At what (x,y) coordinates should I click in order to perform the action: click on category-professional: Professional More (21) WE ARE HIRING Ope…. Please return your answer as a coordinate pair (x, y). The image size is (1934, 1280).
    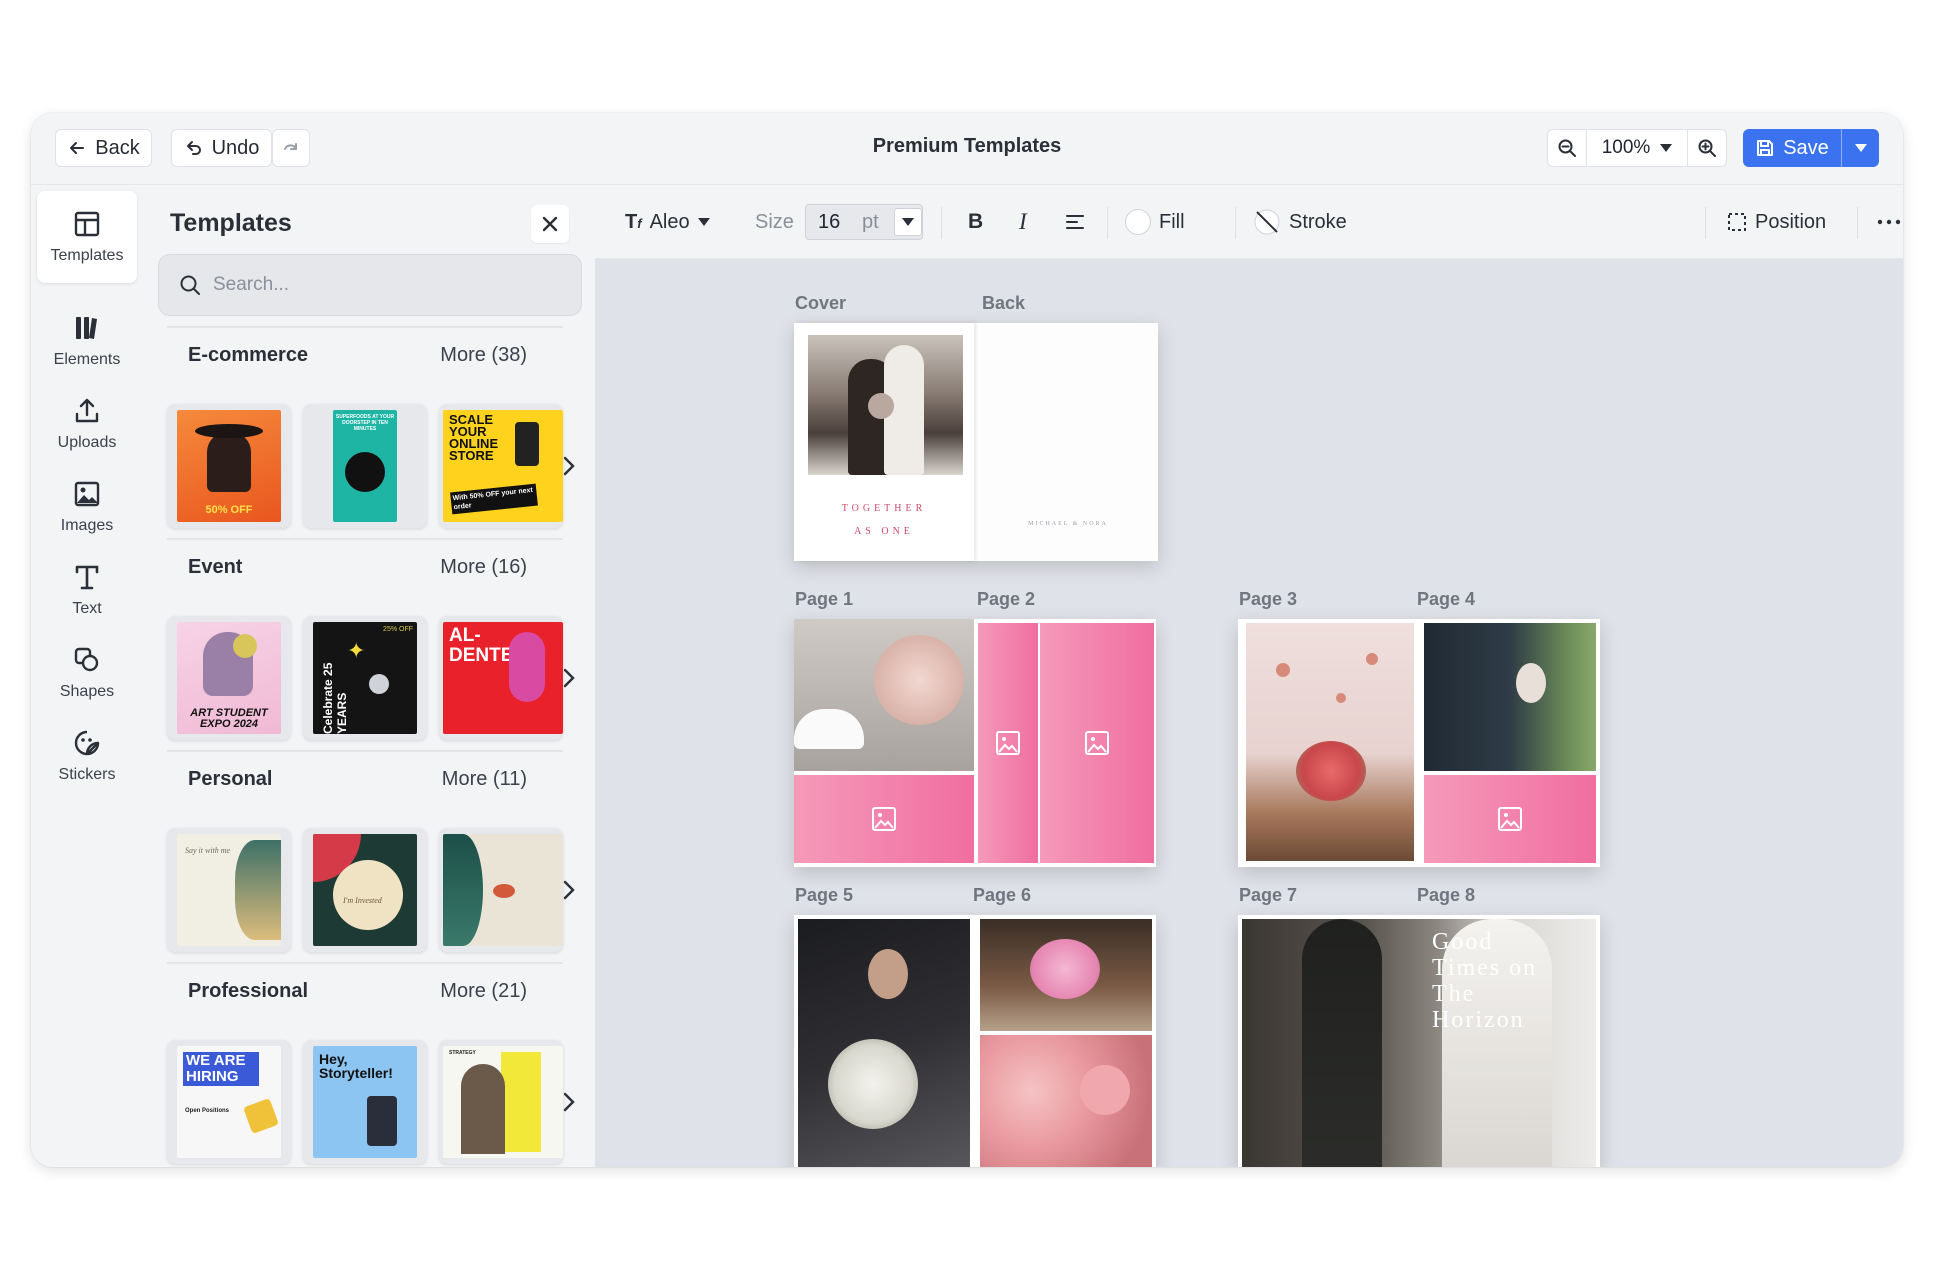
    Looking at the image, I should click on (371, 1064).